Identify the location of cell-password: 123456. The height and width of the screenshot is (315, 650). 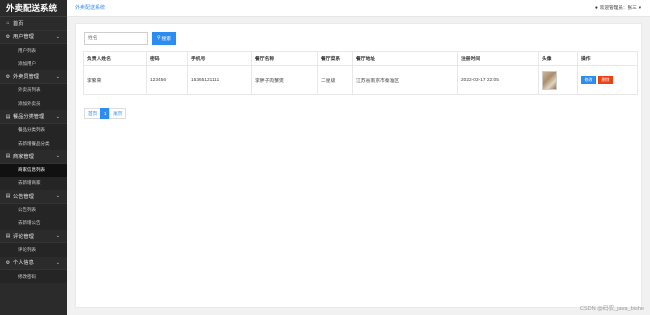
(167, 80).